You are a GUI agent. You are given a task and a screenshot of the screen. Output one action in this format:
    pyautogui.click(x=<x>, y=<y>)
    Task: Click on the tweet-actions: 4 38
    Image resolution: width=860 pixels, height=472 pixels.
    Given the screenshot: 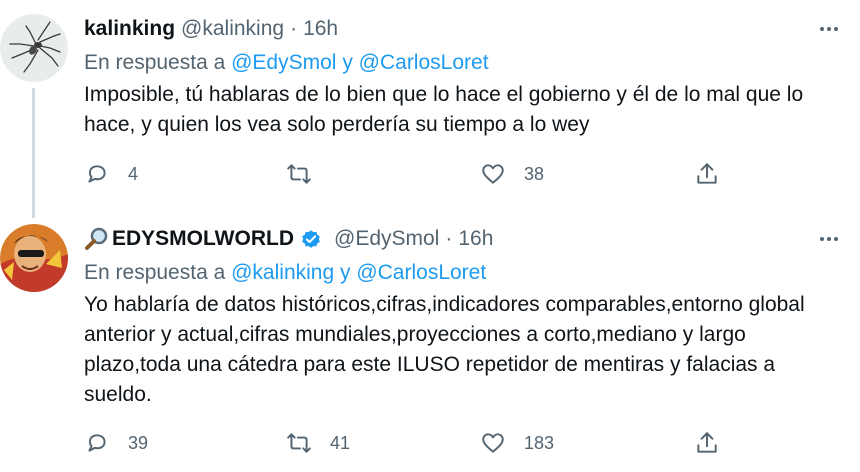 What is the action you would take?
    pyautogui.click(x=409, y=174)
    